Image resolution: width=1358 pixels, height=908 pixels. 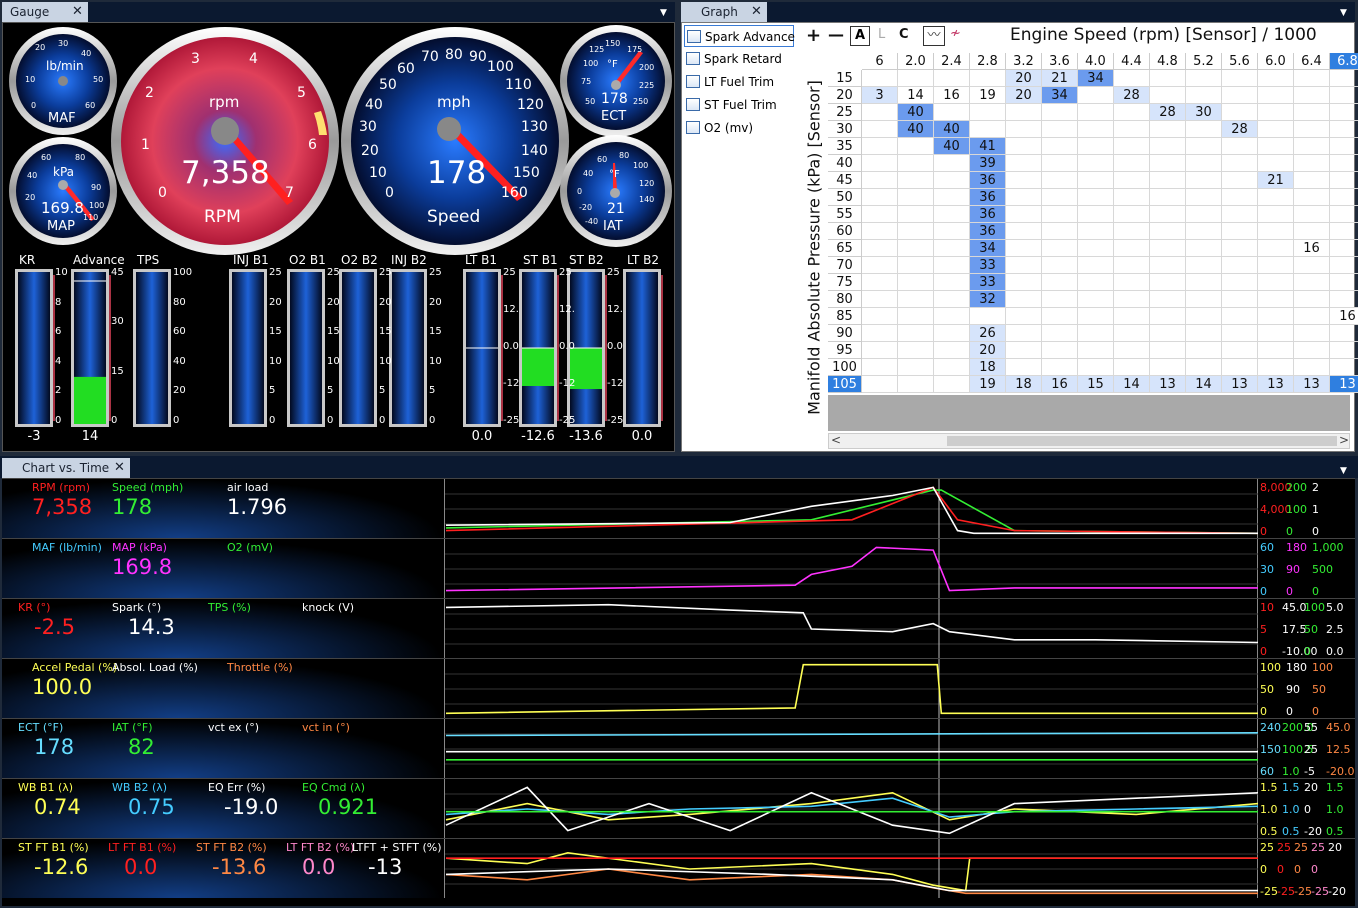 I want to click on row-header: 95, so click(x=845, y=350).